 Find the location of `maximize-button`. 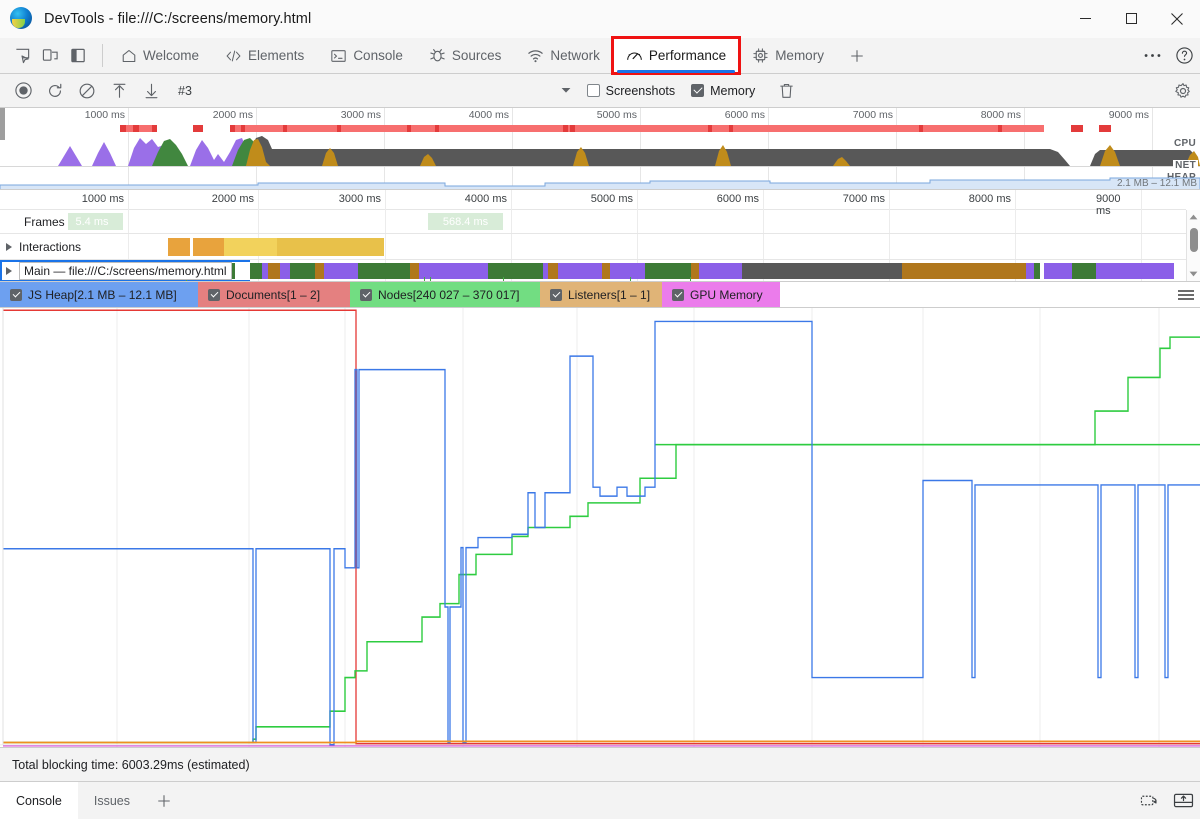

maximize-button is located at coordinates (1131, 19).